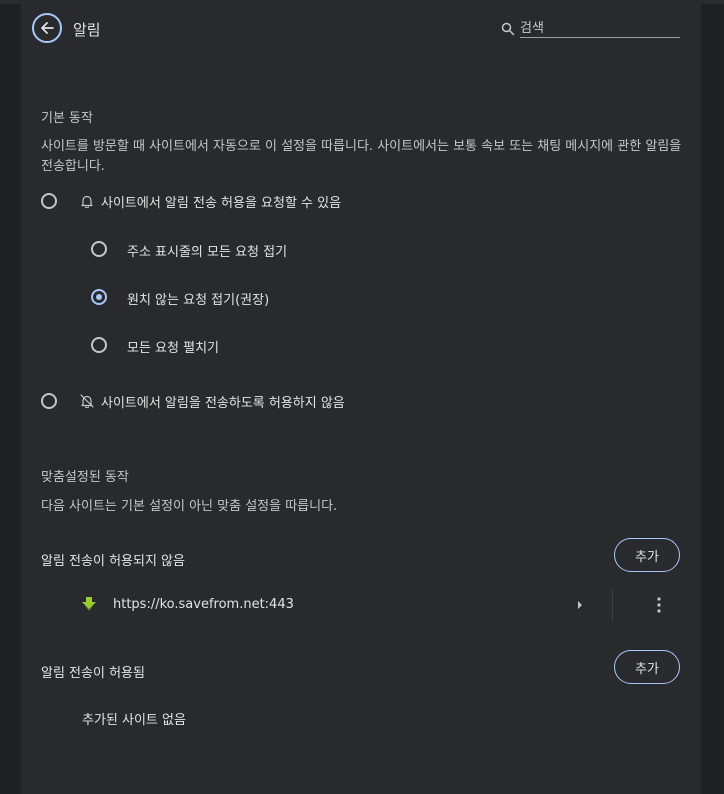 The image size is (724, 794). What do you see at coordinates (600, 29) in the screenshot?
I see `search-input` at bounding box center [600, 29].